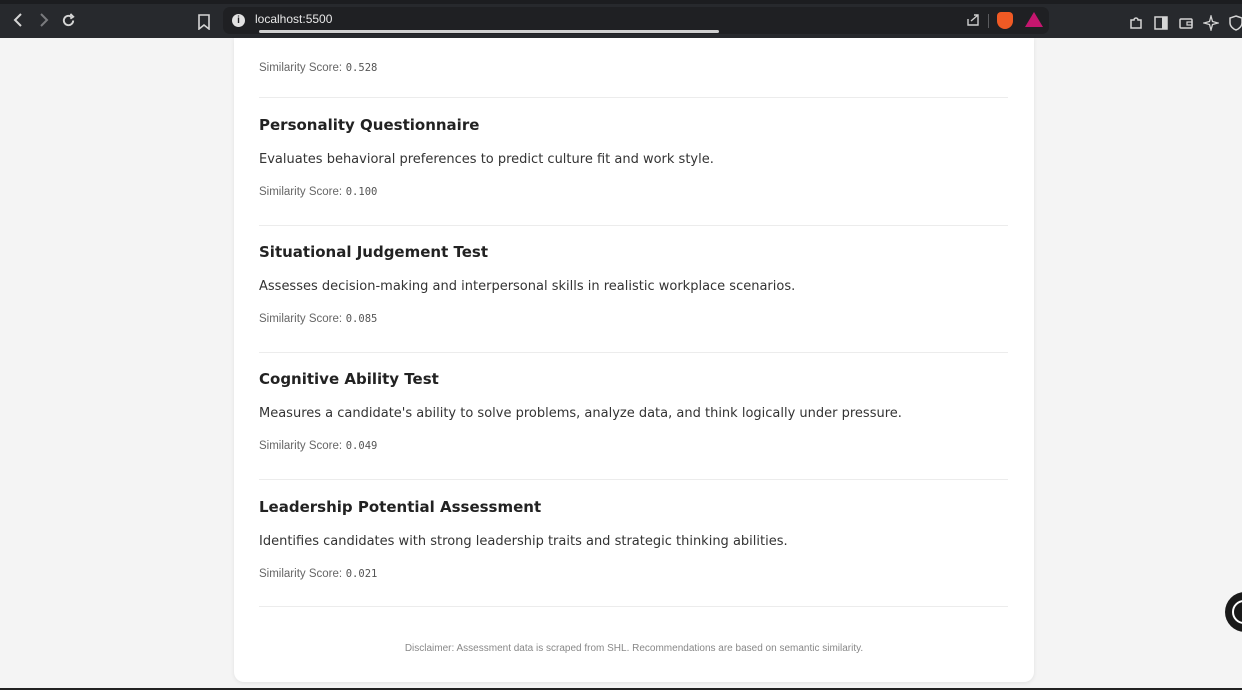  I want to click on result-title: Situational Judgement Test, so click(373, 252).